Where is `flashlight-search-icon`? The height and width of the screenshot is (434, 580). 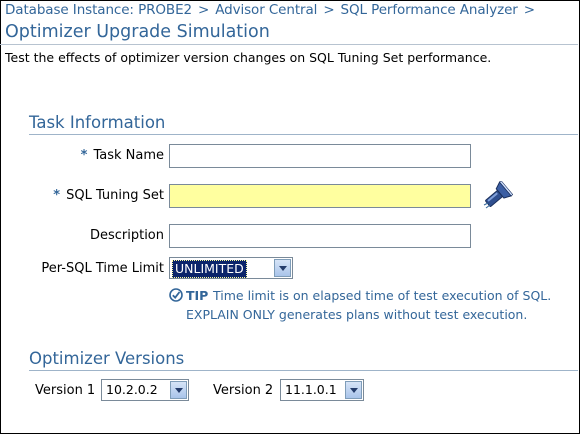 flashlight-search-icon is located at coordinates (497, 196).